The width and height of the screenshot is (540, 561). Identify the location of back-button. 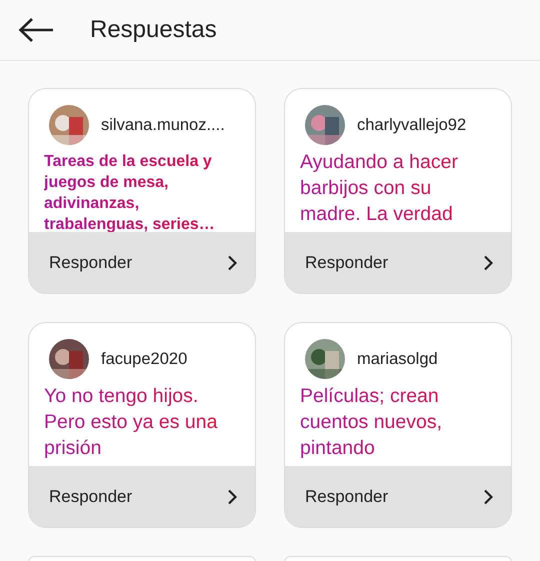
(36, 30).